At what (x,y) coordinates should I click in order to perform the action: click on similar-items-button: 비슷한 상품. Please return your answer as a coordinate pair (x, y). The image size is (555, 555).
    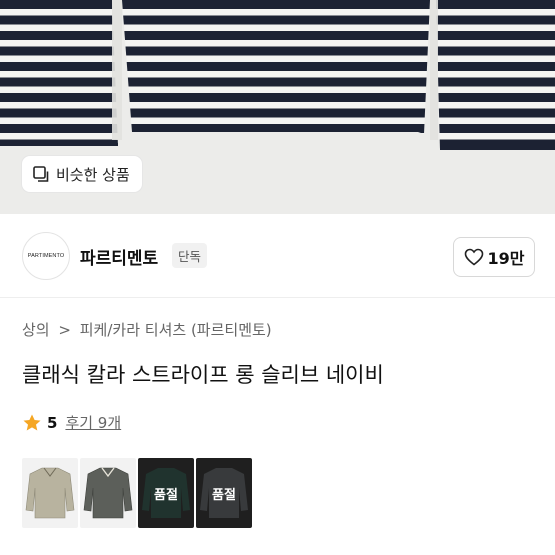
    Looking at the image, I should click on (82, 174).